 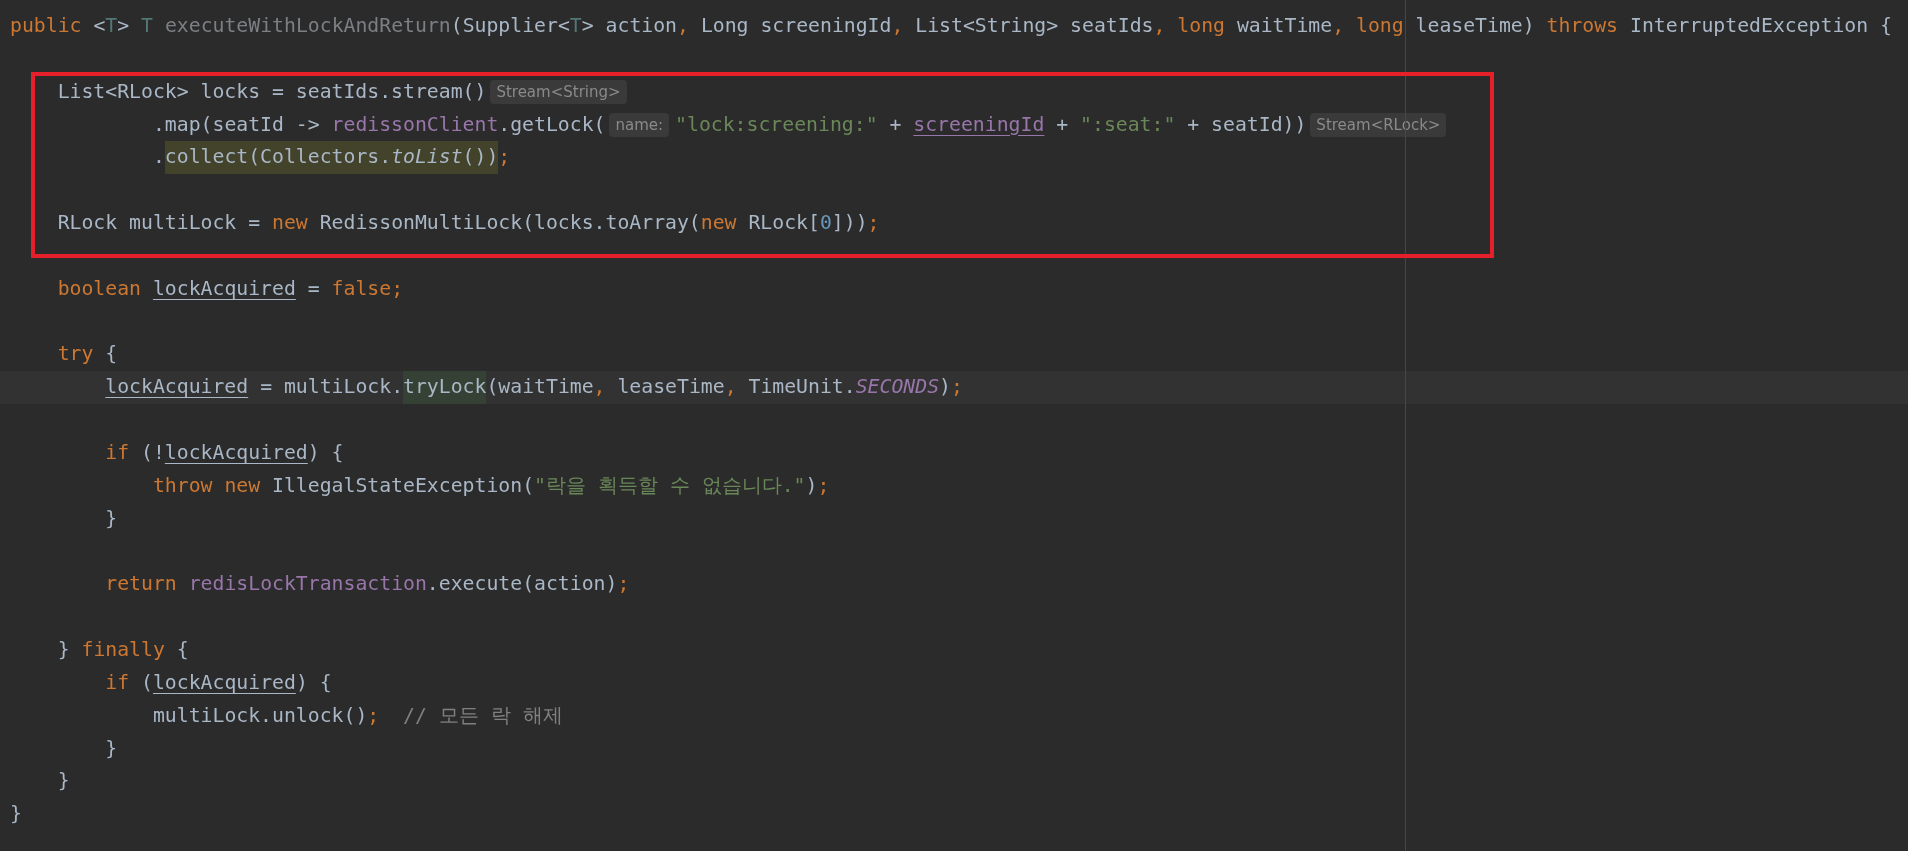 I want to click on code-text: multiLock.unlock(), so click(x=260, y=715).